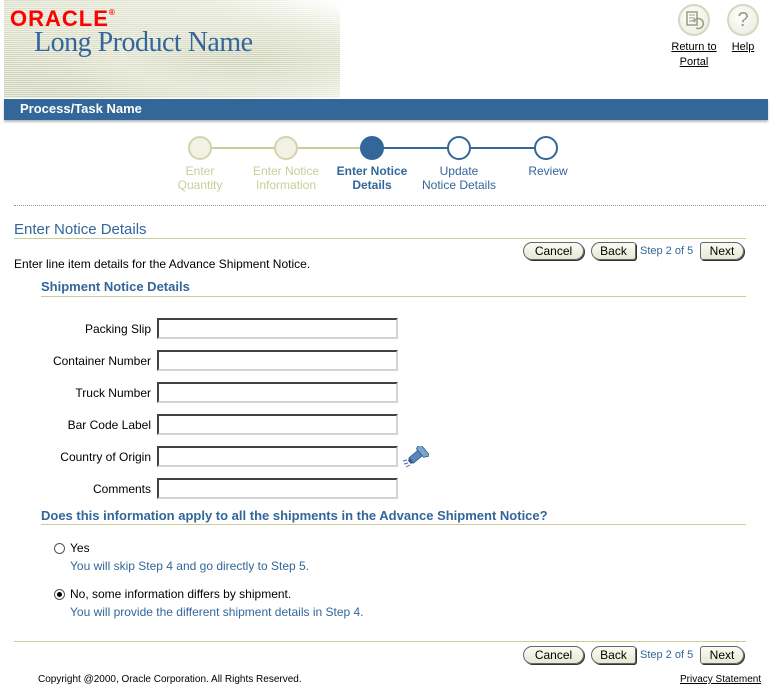 The width and height of the screenshot is (778, 691). What do you see at coordinates (613, 655) in the screenshot?
I see `back-button-bottom: Back` at bounding box center [613, 655].